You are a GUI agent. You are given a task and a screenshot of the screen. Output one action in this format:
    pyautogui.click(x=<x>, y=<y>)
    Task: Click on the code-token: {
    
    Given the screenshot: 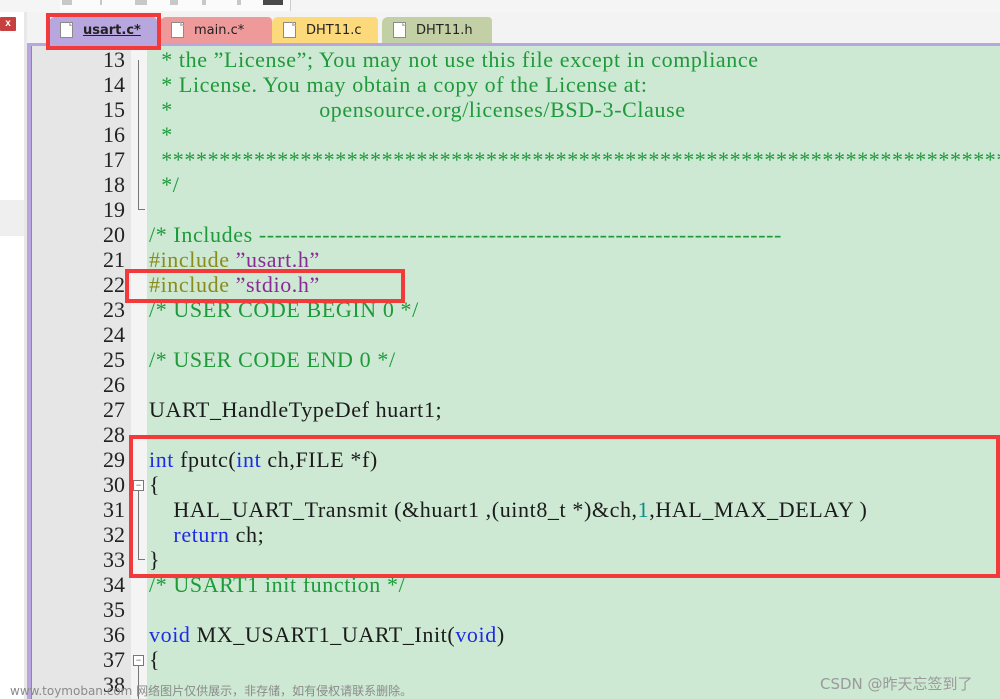 What is the action you would take?
    pyautogui.click(x=155, y=659)
    